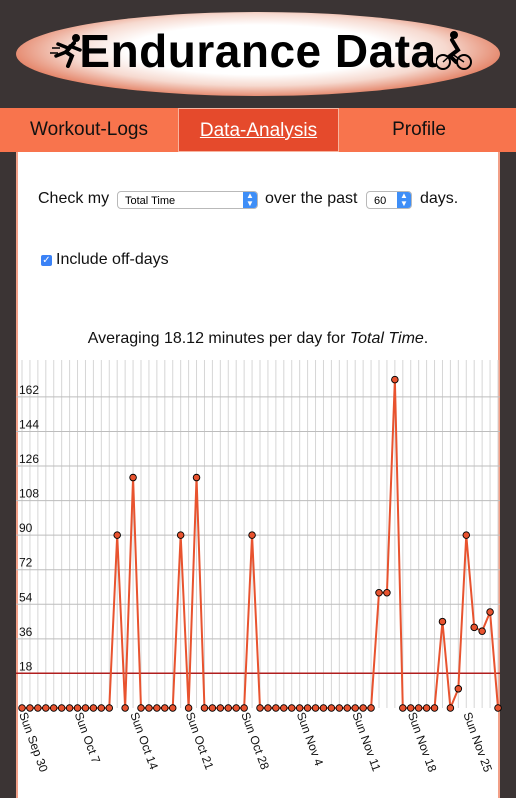 The image size is (516, 798). Describe the element at coordinates (33, 742) in the screenshot. I see `x-tick-label: Sun Sep 30` at that location.